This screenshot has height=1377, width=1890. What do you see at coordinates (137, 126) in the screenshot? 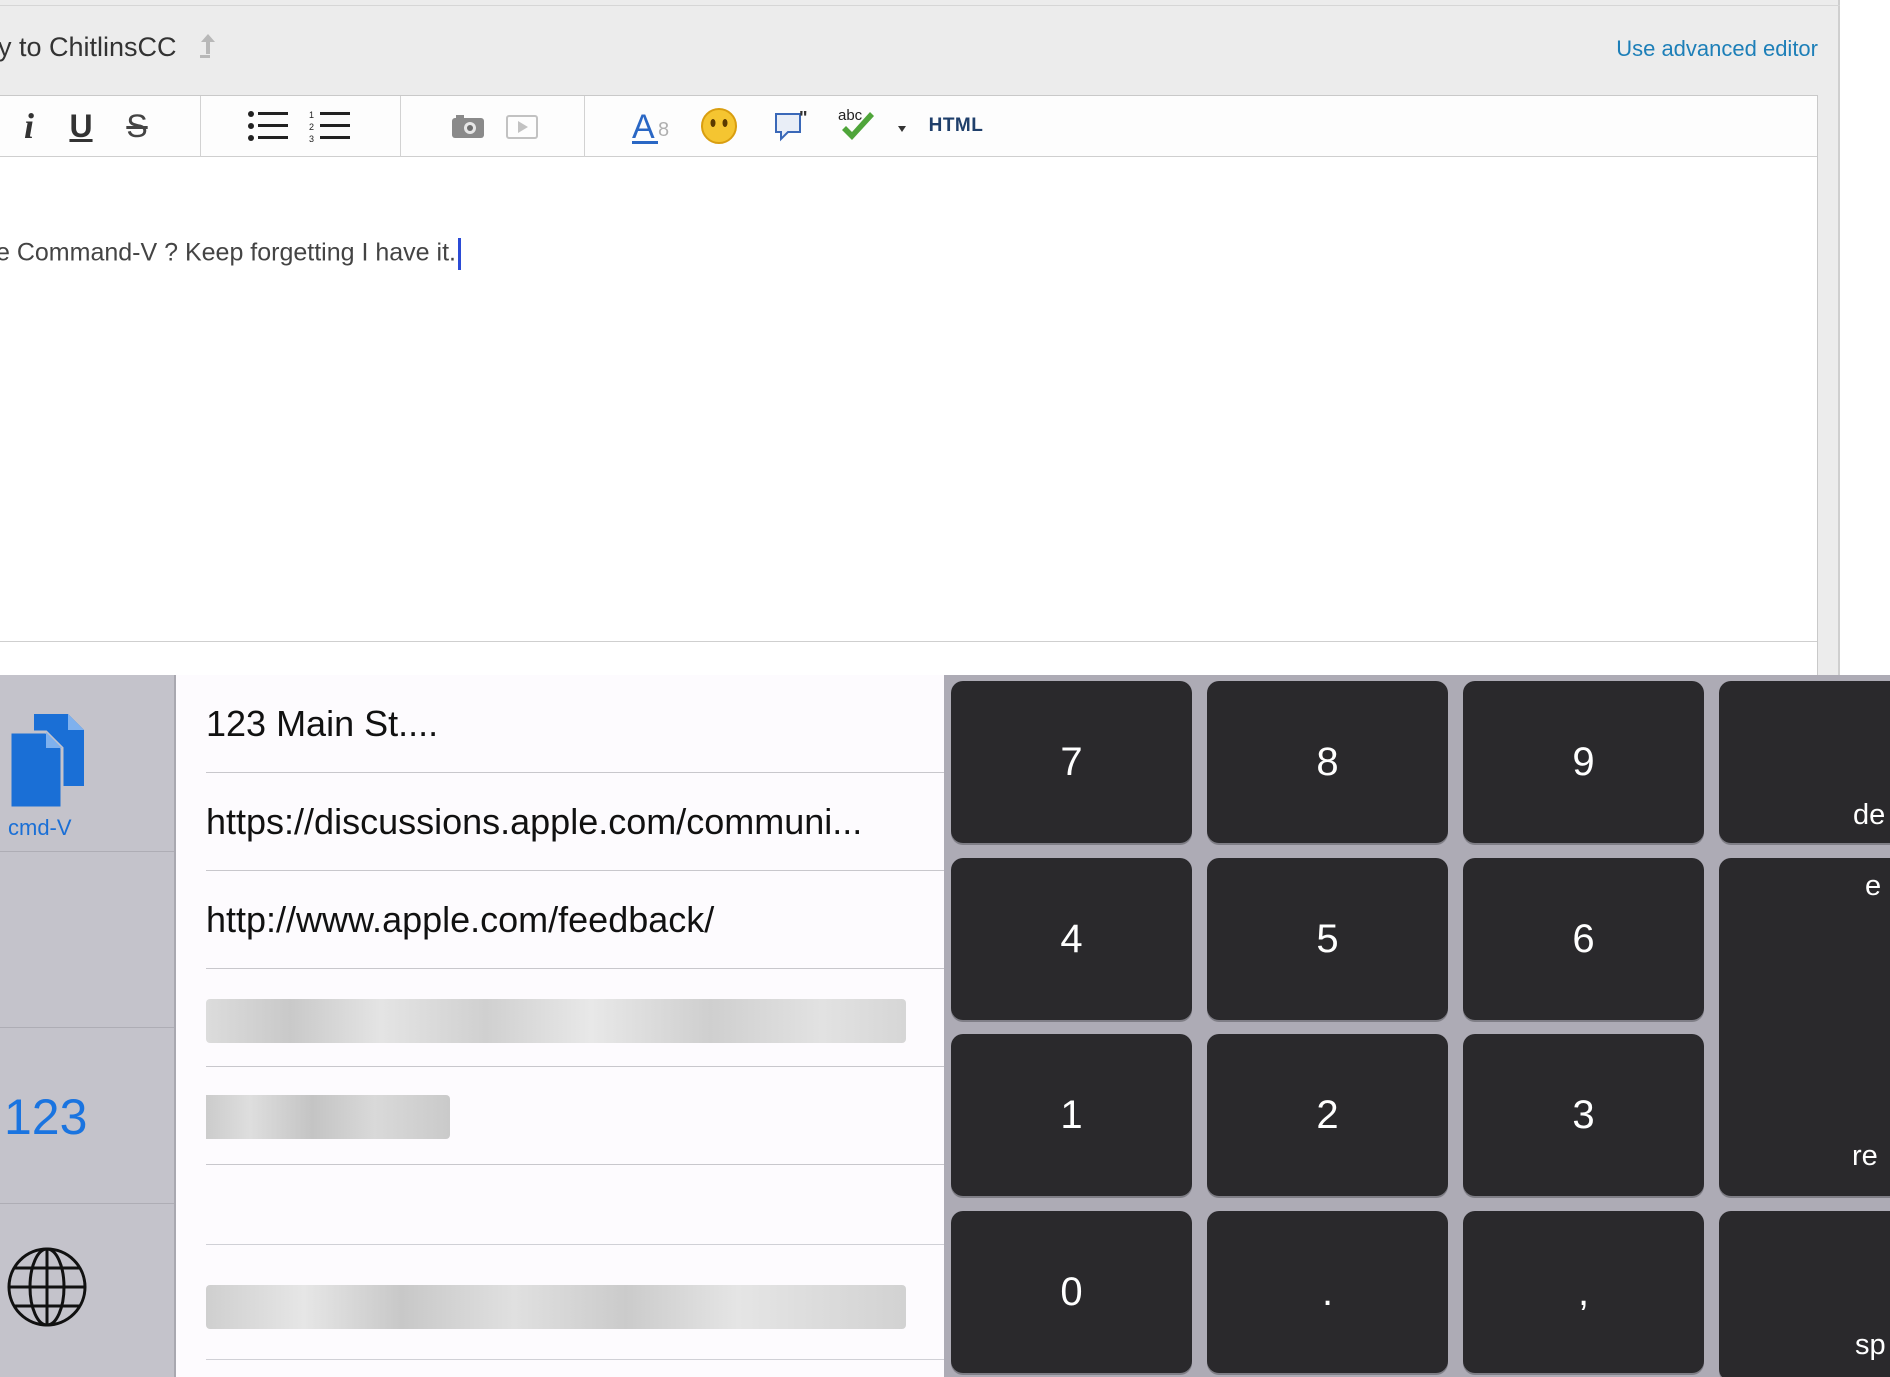
I see `strikethrough-button: S` at bounding box center [137, 126].